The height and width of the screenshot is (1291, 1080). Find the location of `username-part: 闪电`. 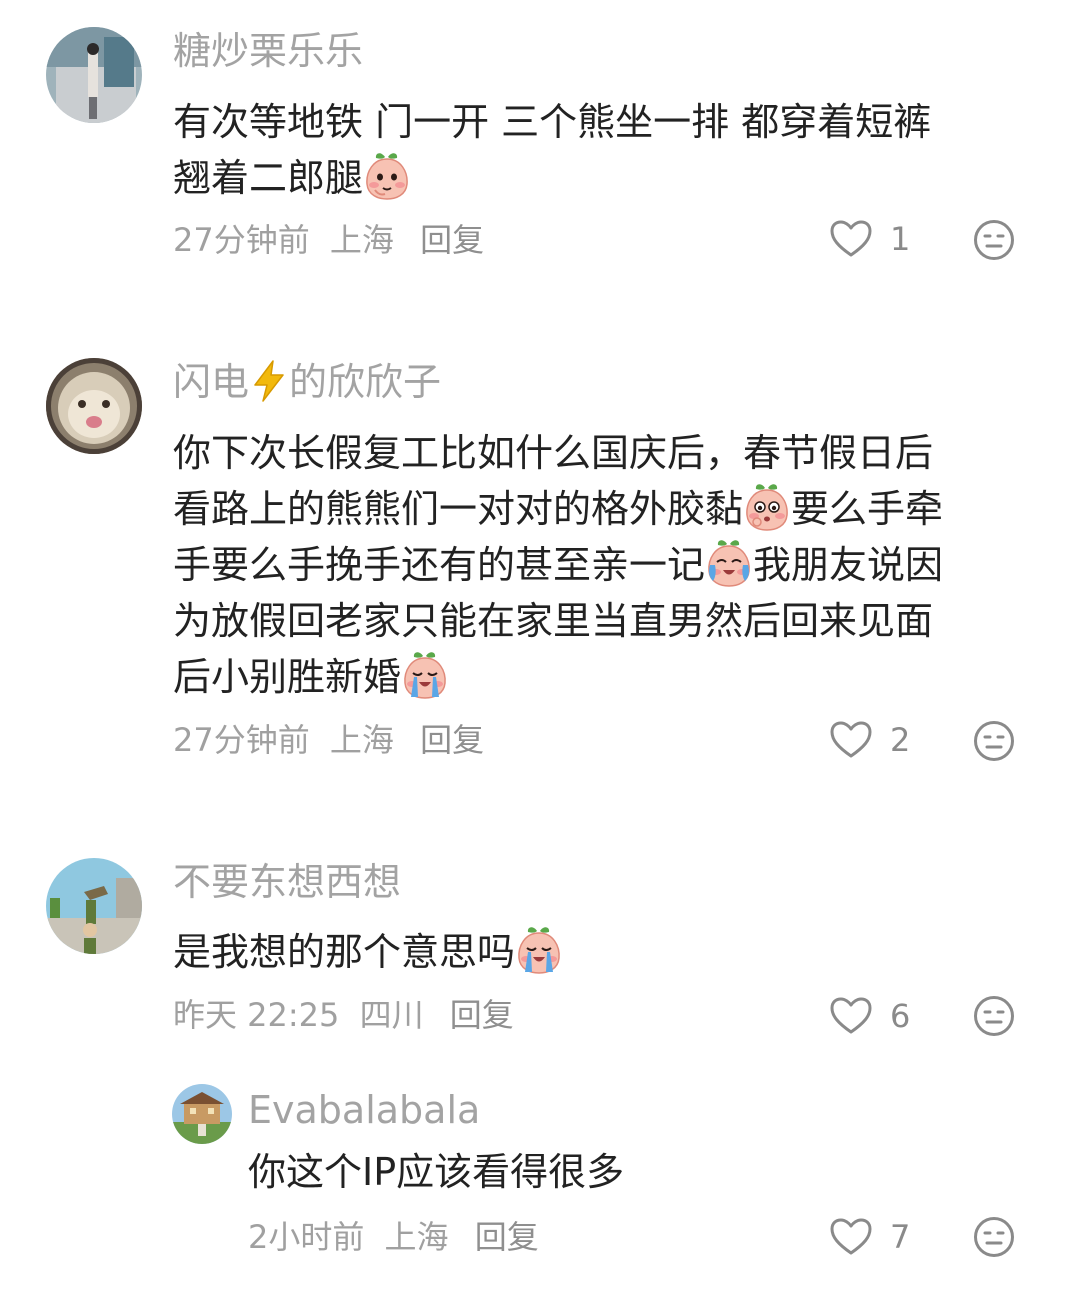

username-part: 闪电 is located at coordinates (211, 382).